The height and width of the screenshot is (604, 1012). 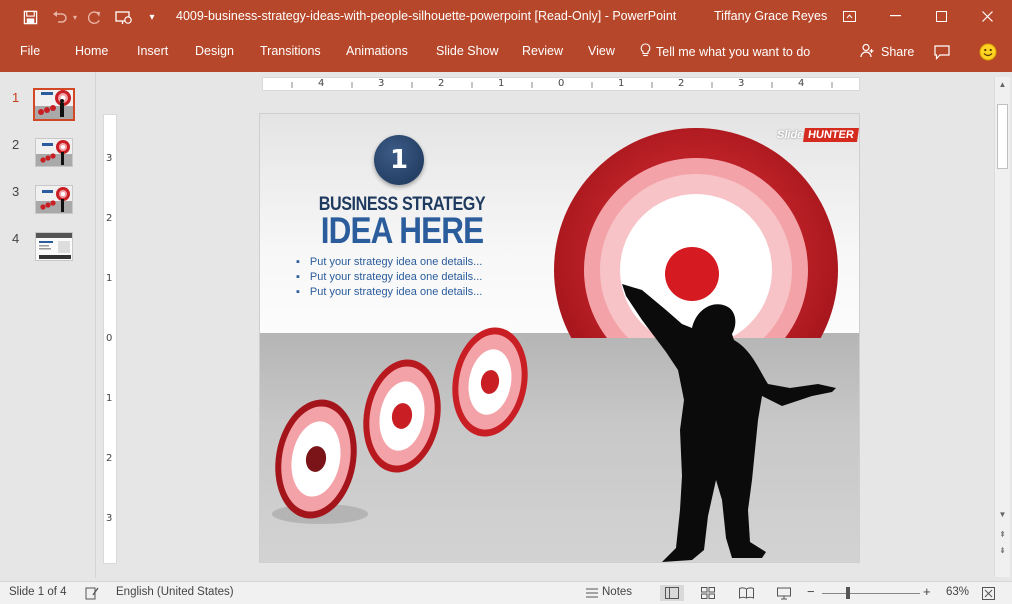 I want to click on slideshow-from-start-icon, so click(x=124, y=17).